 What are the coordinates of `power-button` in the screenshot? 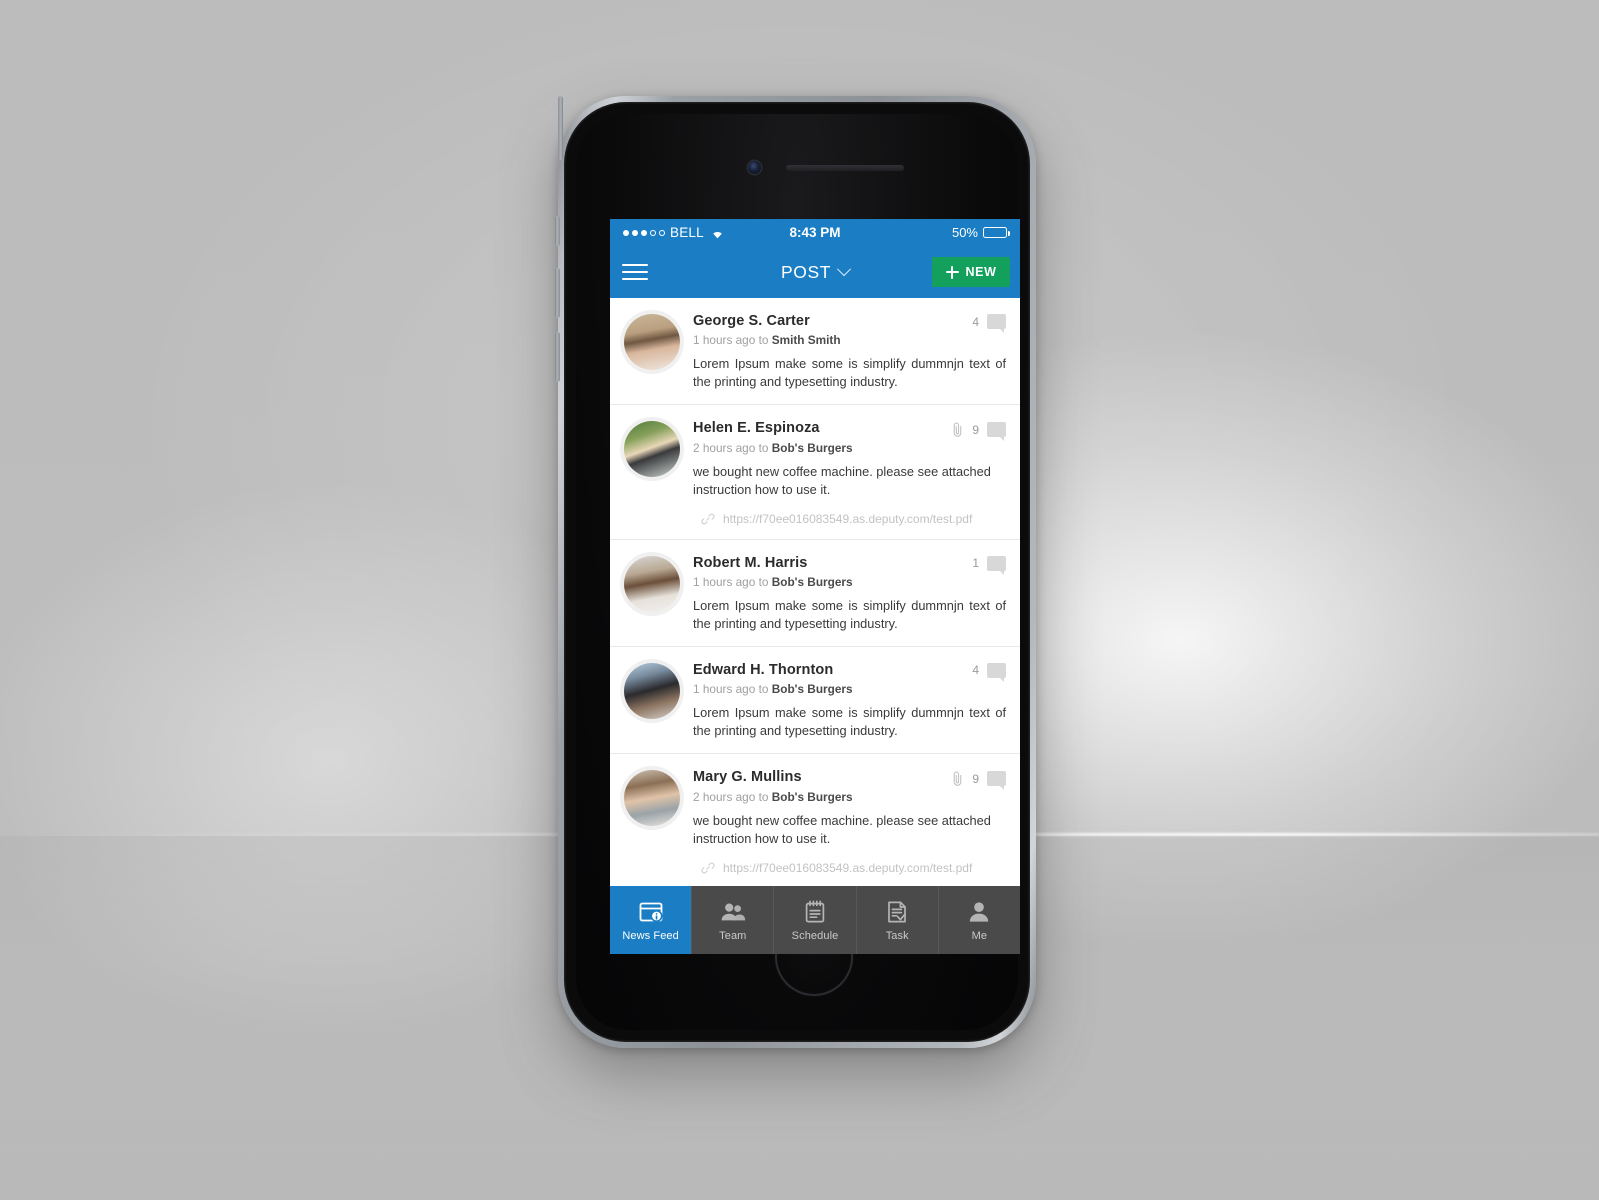 It's located at (560, 128).